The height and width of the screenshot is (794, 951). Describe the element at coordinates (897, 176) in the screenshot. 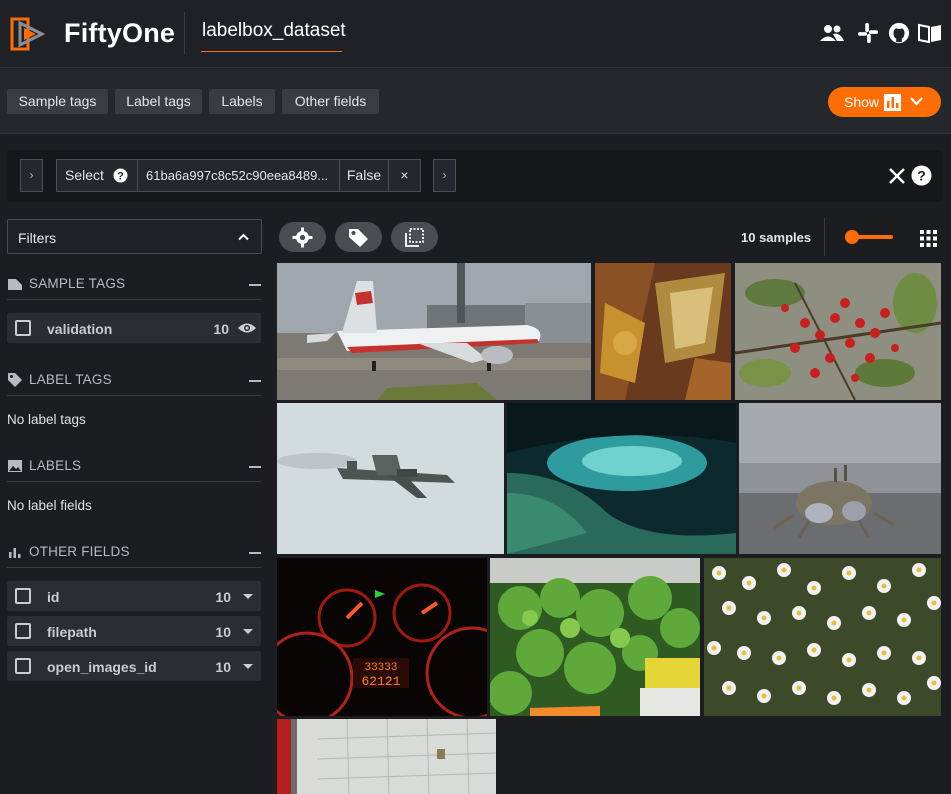

I see `clear-view-icon` at that location.